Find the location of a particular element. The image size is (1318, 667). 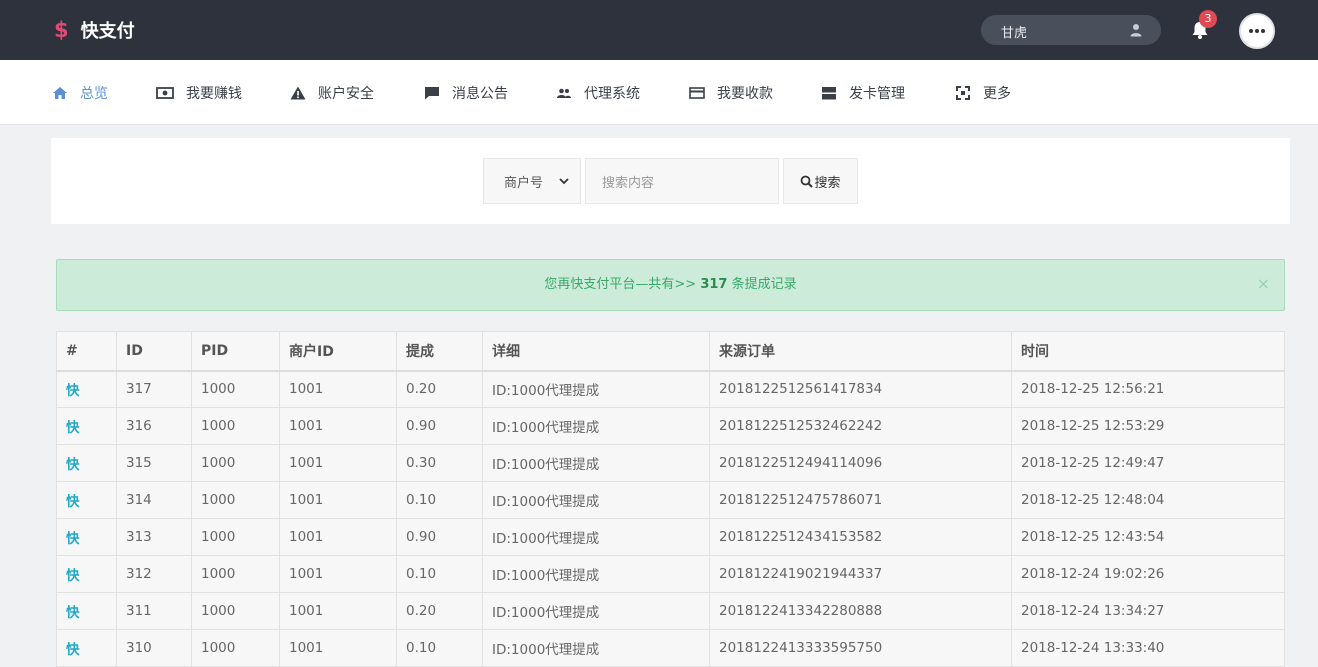

nav-item-overview: 总览 is located at coordinates (80, 92).